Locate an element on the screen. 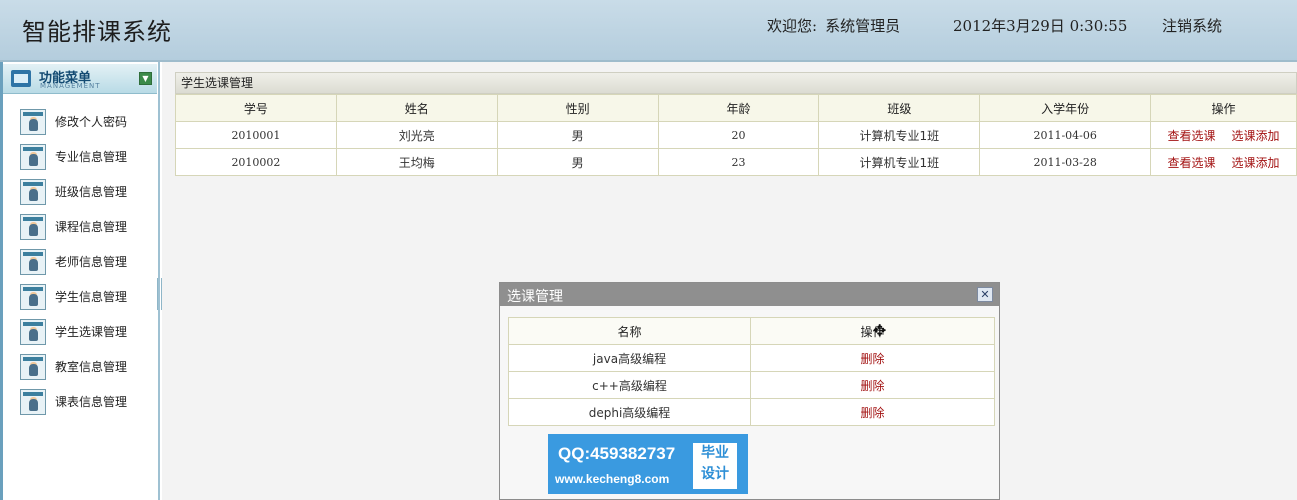  sidebar-item-class-info: 班级信息管理 is located at coordinates (73, 191).